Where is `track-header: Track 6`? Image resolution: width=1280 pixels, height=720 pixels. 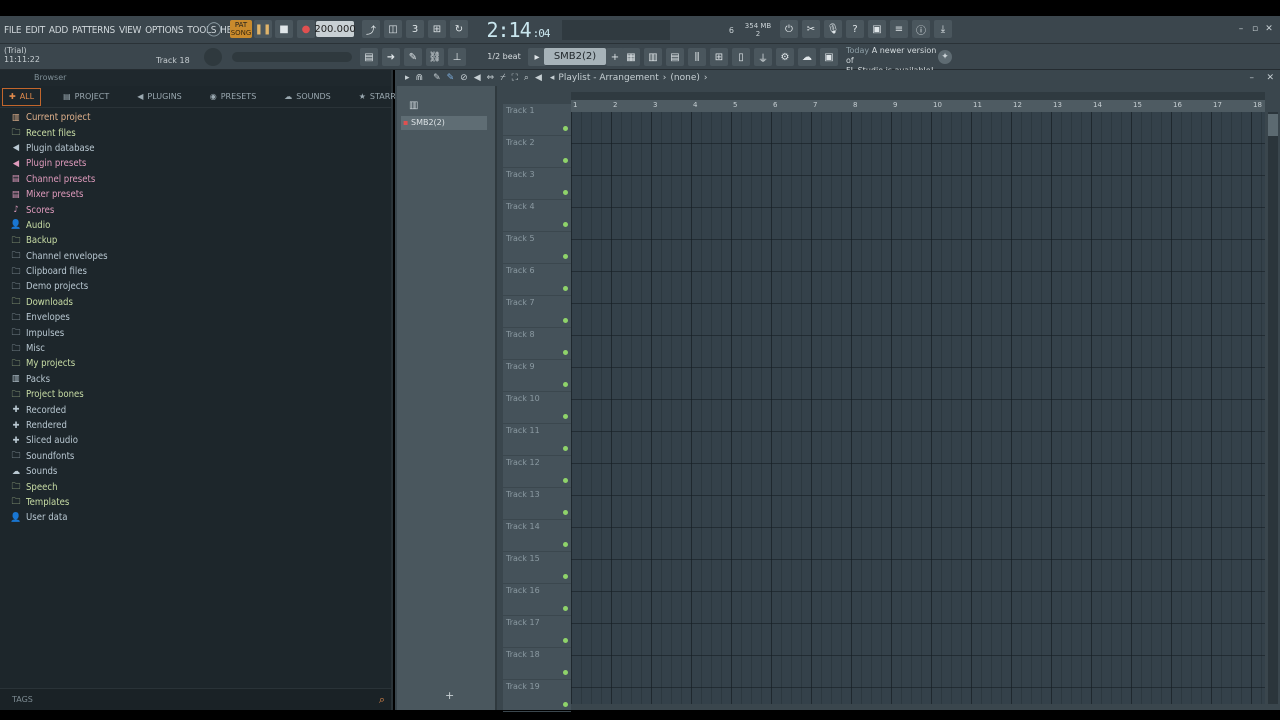
track-header: Track 6 is located at coordinates (537, 280).